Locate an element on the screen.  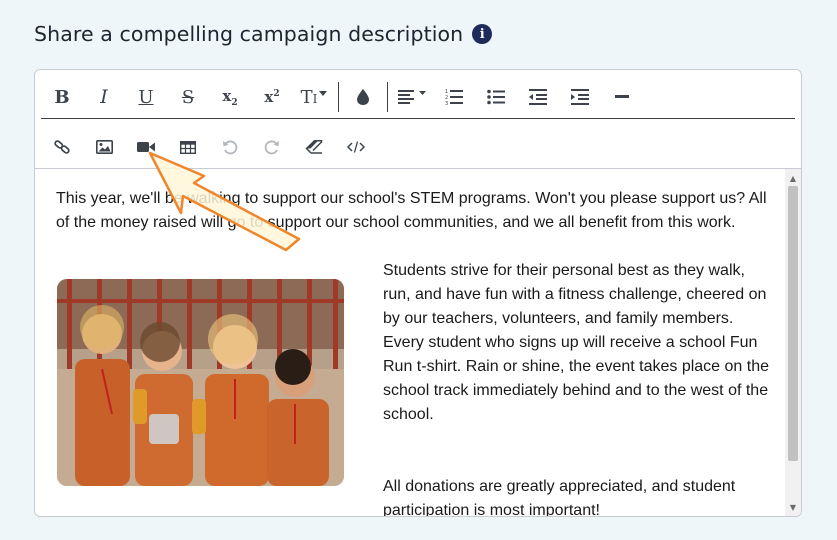
scroll-thumb is located at coordinates (793, 323).